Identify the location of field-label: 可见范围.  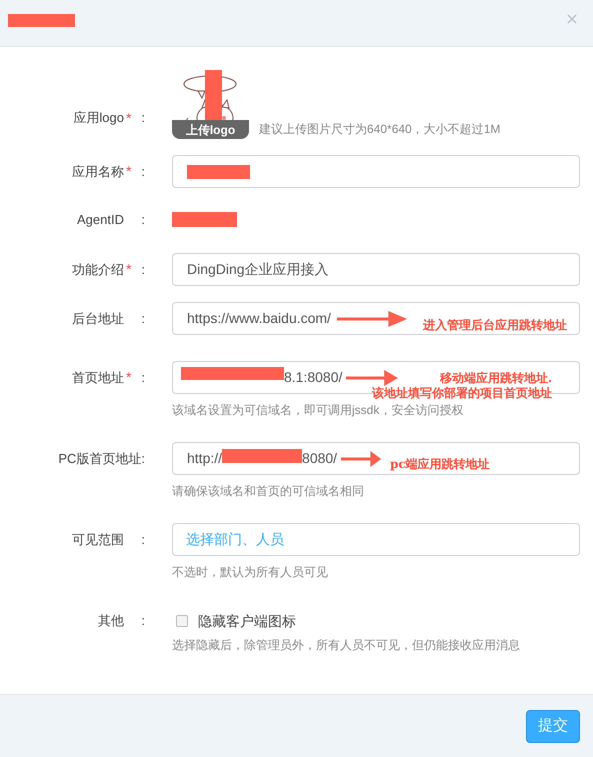
(98, 539).